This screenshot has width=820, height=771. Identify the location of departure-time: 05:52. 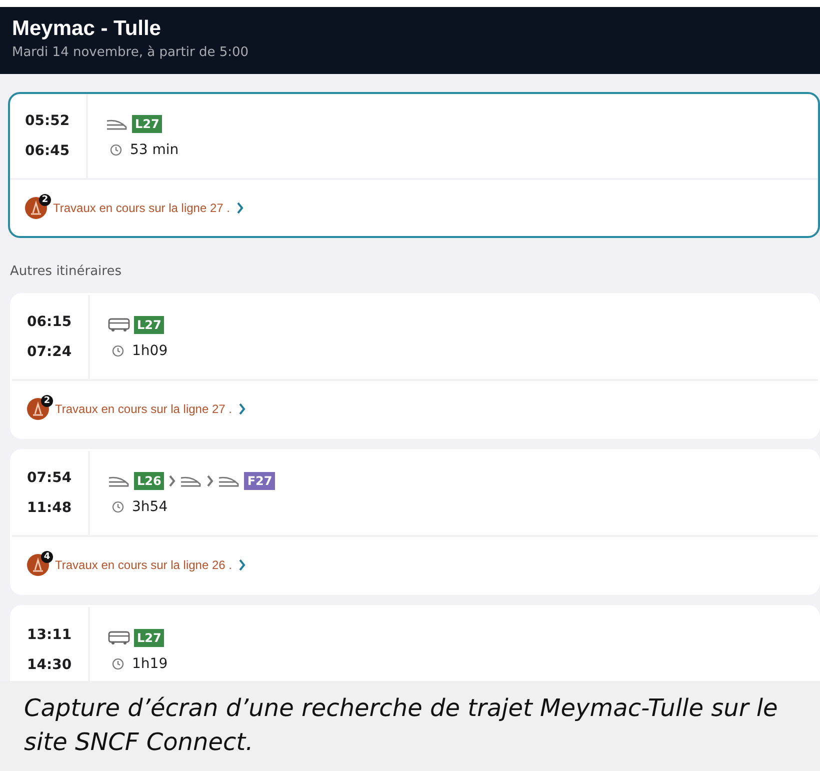
(48, 121).